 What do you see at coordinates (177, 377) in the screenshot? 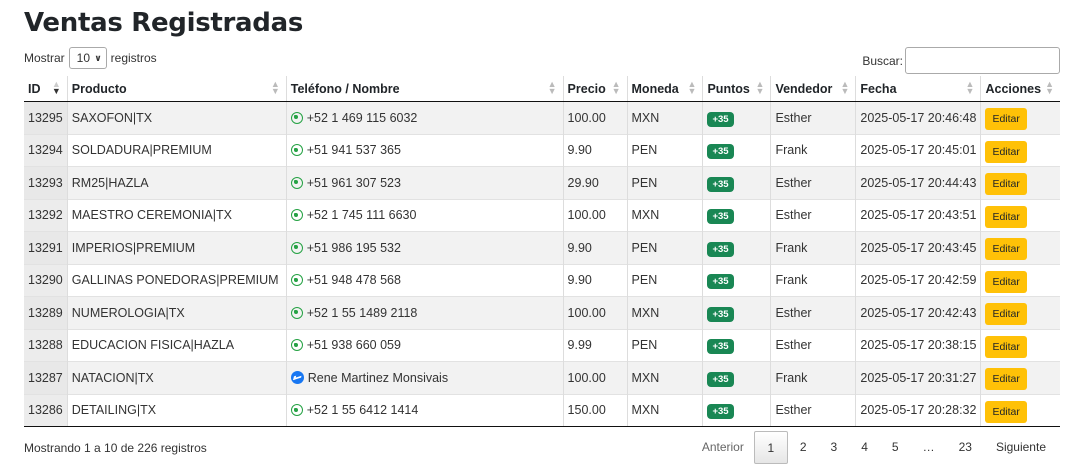
I see `cell-producto: NATACION|TX` at bounding box center [177, 377].